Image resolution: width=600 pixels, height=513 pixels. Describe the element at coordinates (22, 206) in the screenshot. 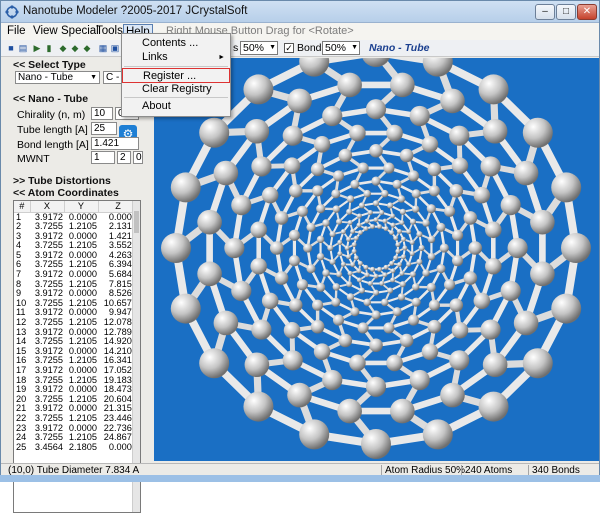

I see `col-index: #` at that location.